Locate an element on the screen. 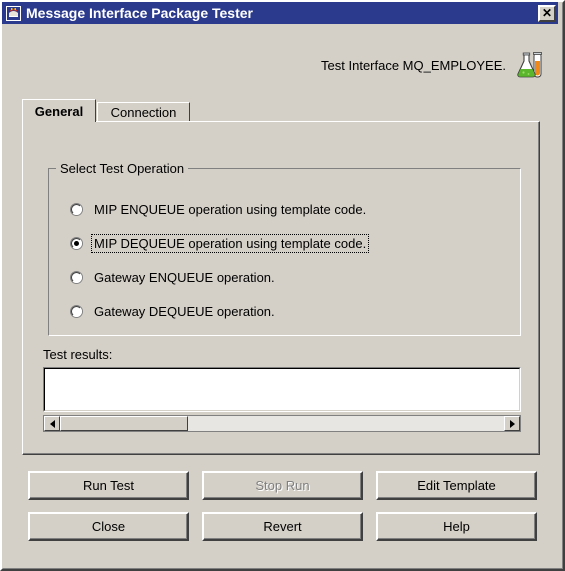 This screenshot has width=565, height=571. radio-gateway-enqueue-label: Gateway ENQUEUE operation. is located at coordinates (184, 277).